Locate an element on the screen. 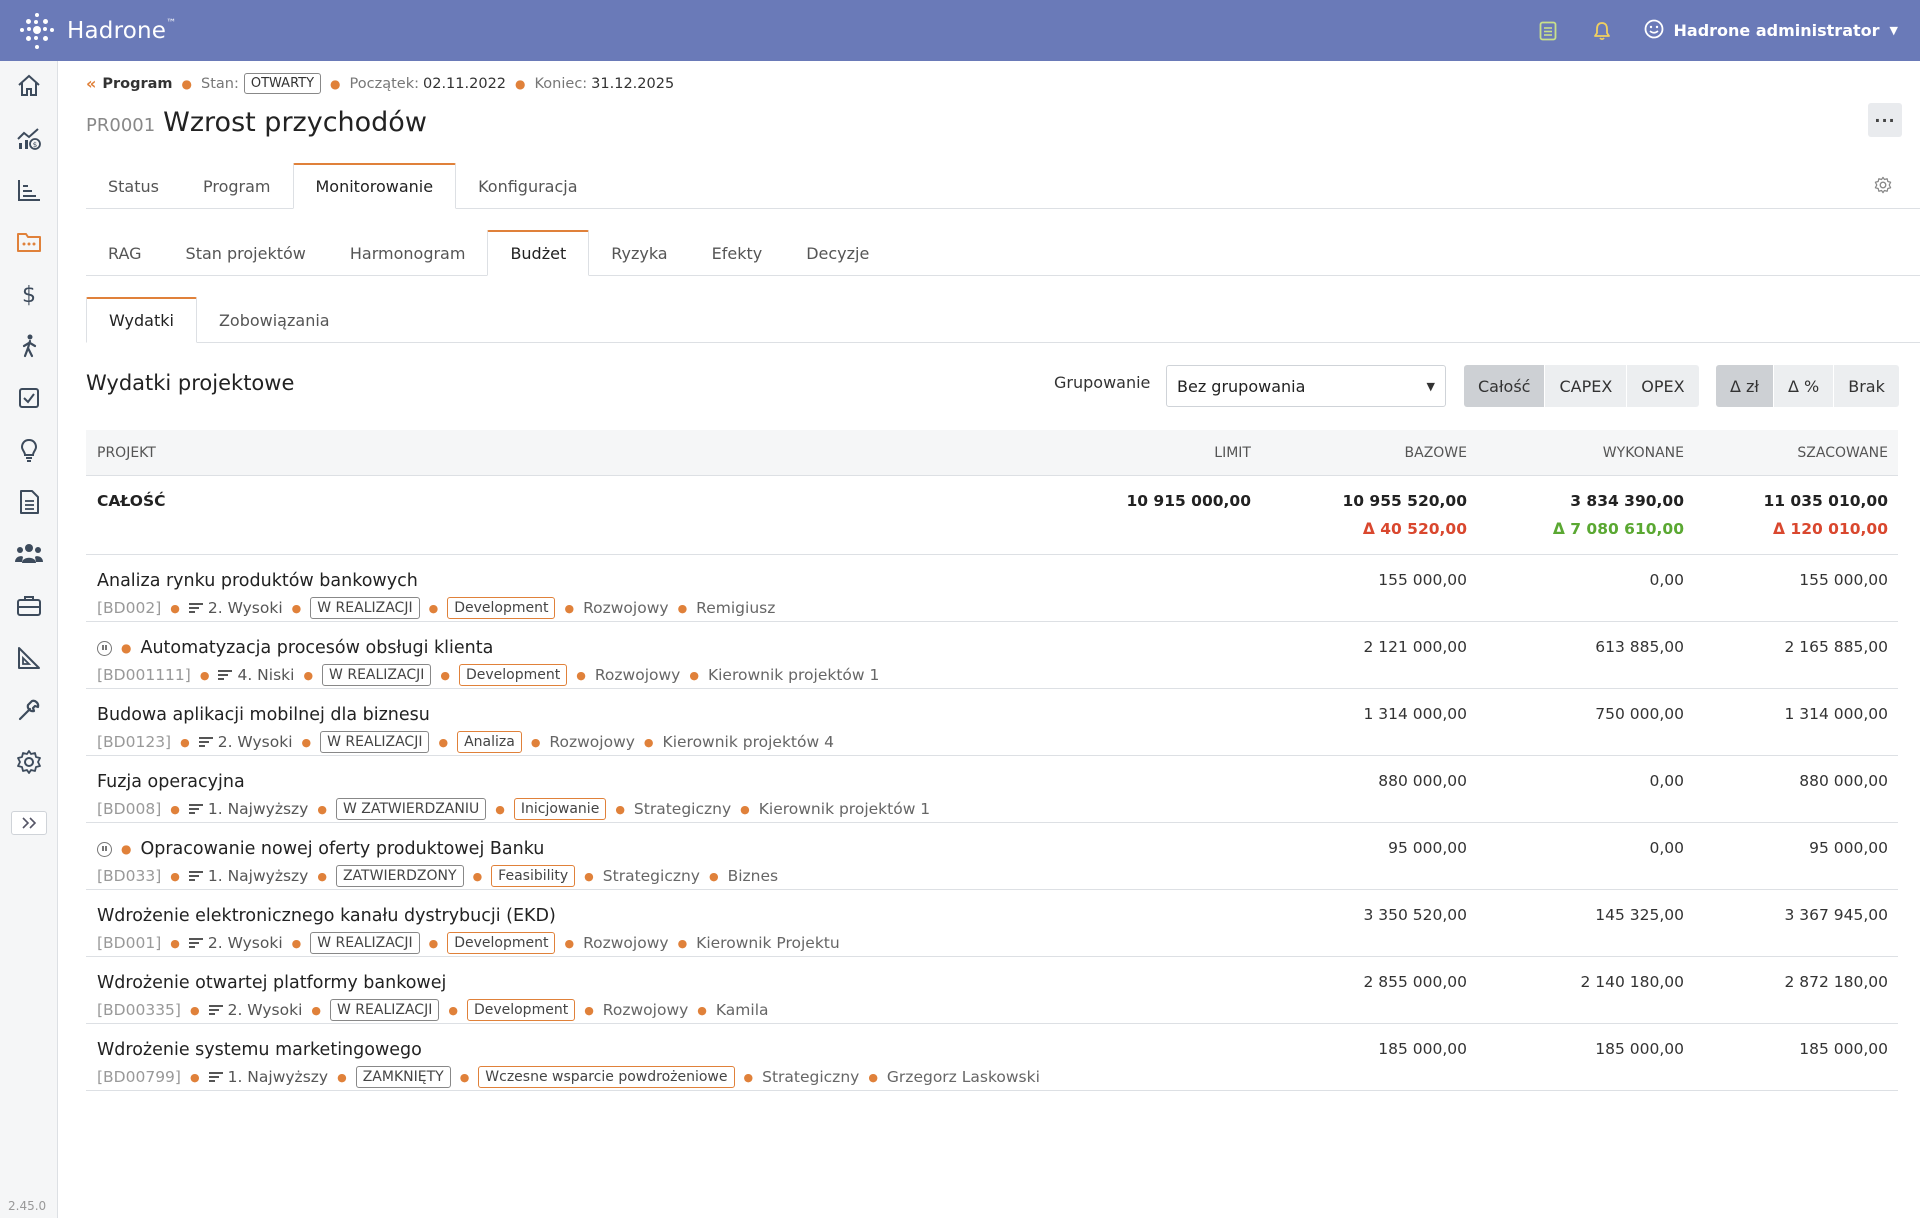 The width and height of the screenshot is (1920, 1218). tab-status: Status is located at coordinates (133, 186).